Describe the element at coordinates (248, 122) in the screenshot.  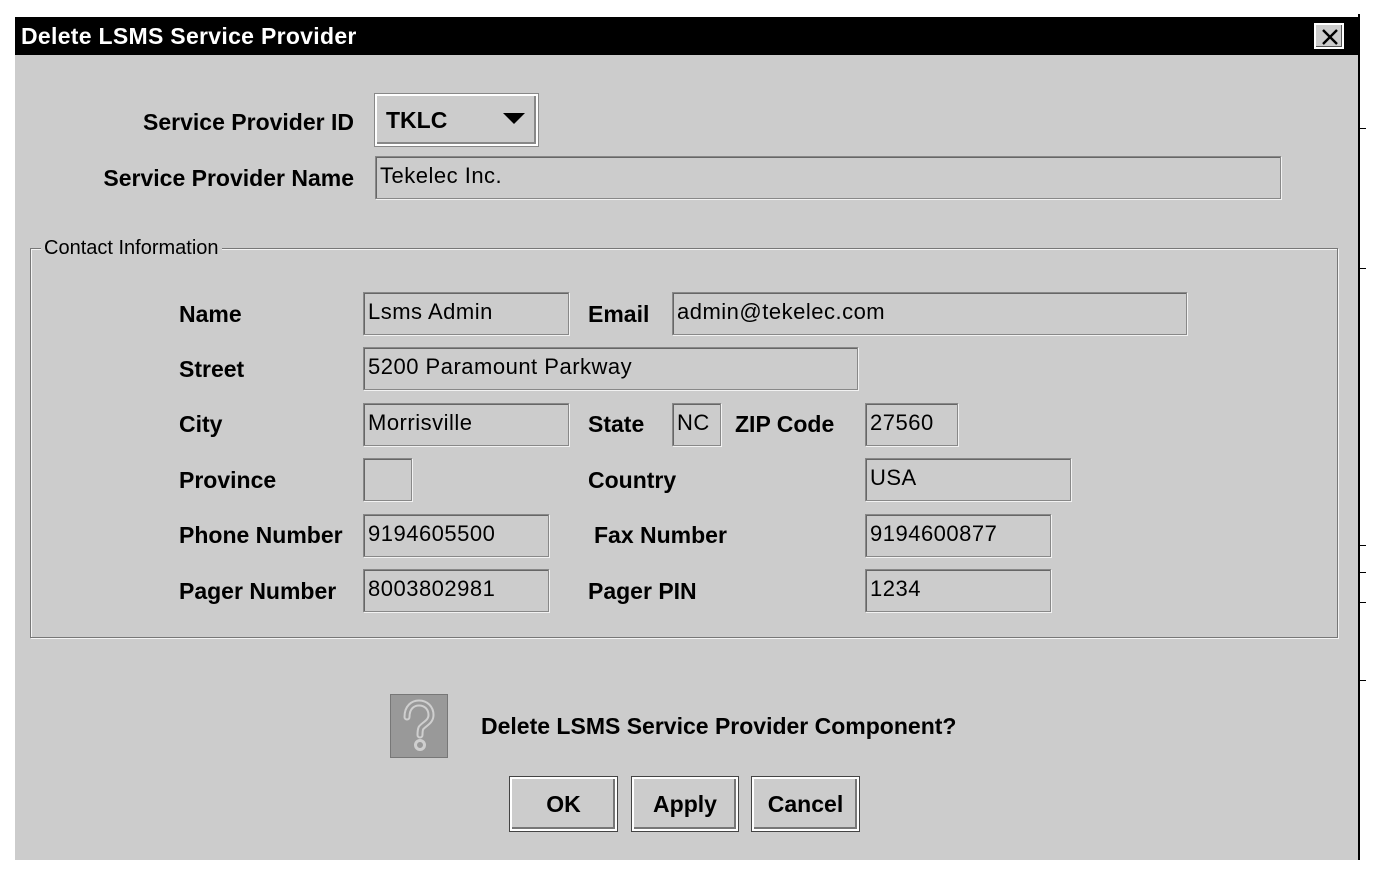
I see `service-provider-id-label: Service Provider ID` at that location.